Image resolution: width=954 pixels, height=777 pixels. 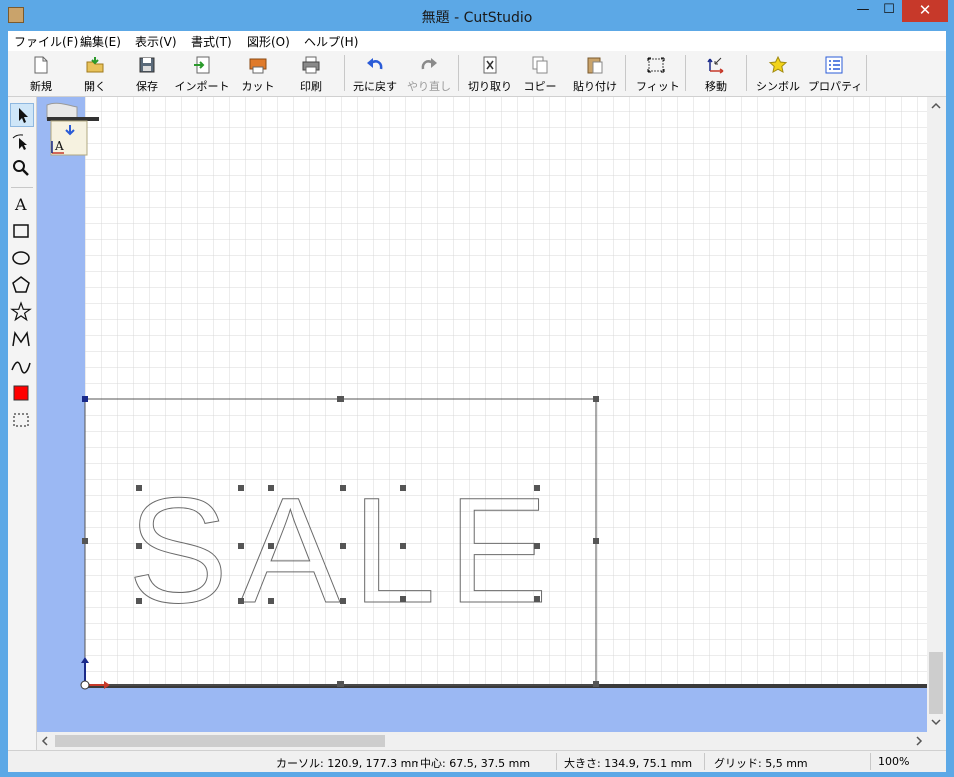 I want to click on new-button: 新規, so click(x=41, y=73).